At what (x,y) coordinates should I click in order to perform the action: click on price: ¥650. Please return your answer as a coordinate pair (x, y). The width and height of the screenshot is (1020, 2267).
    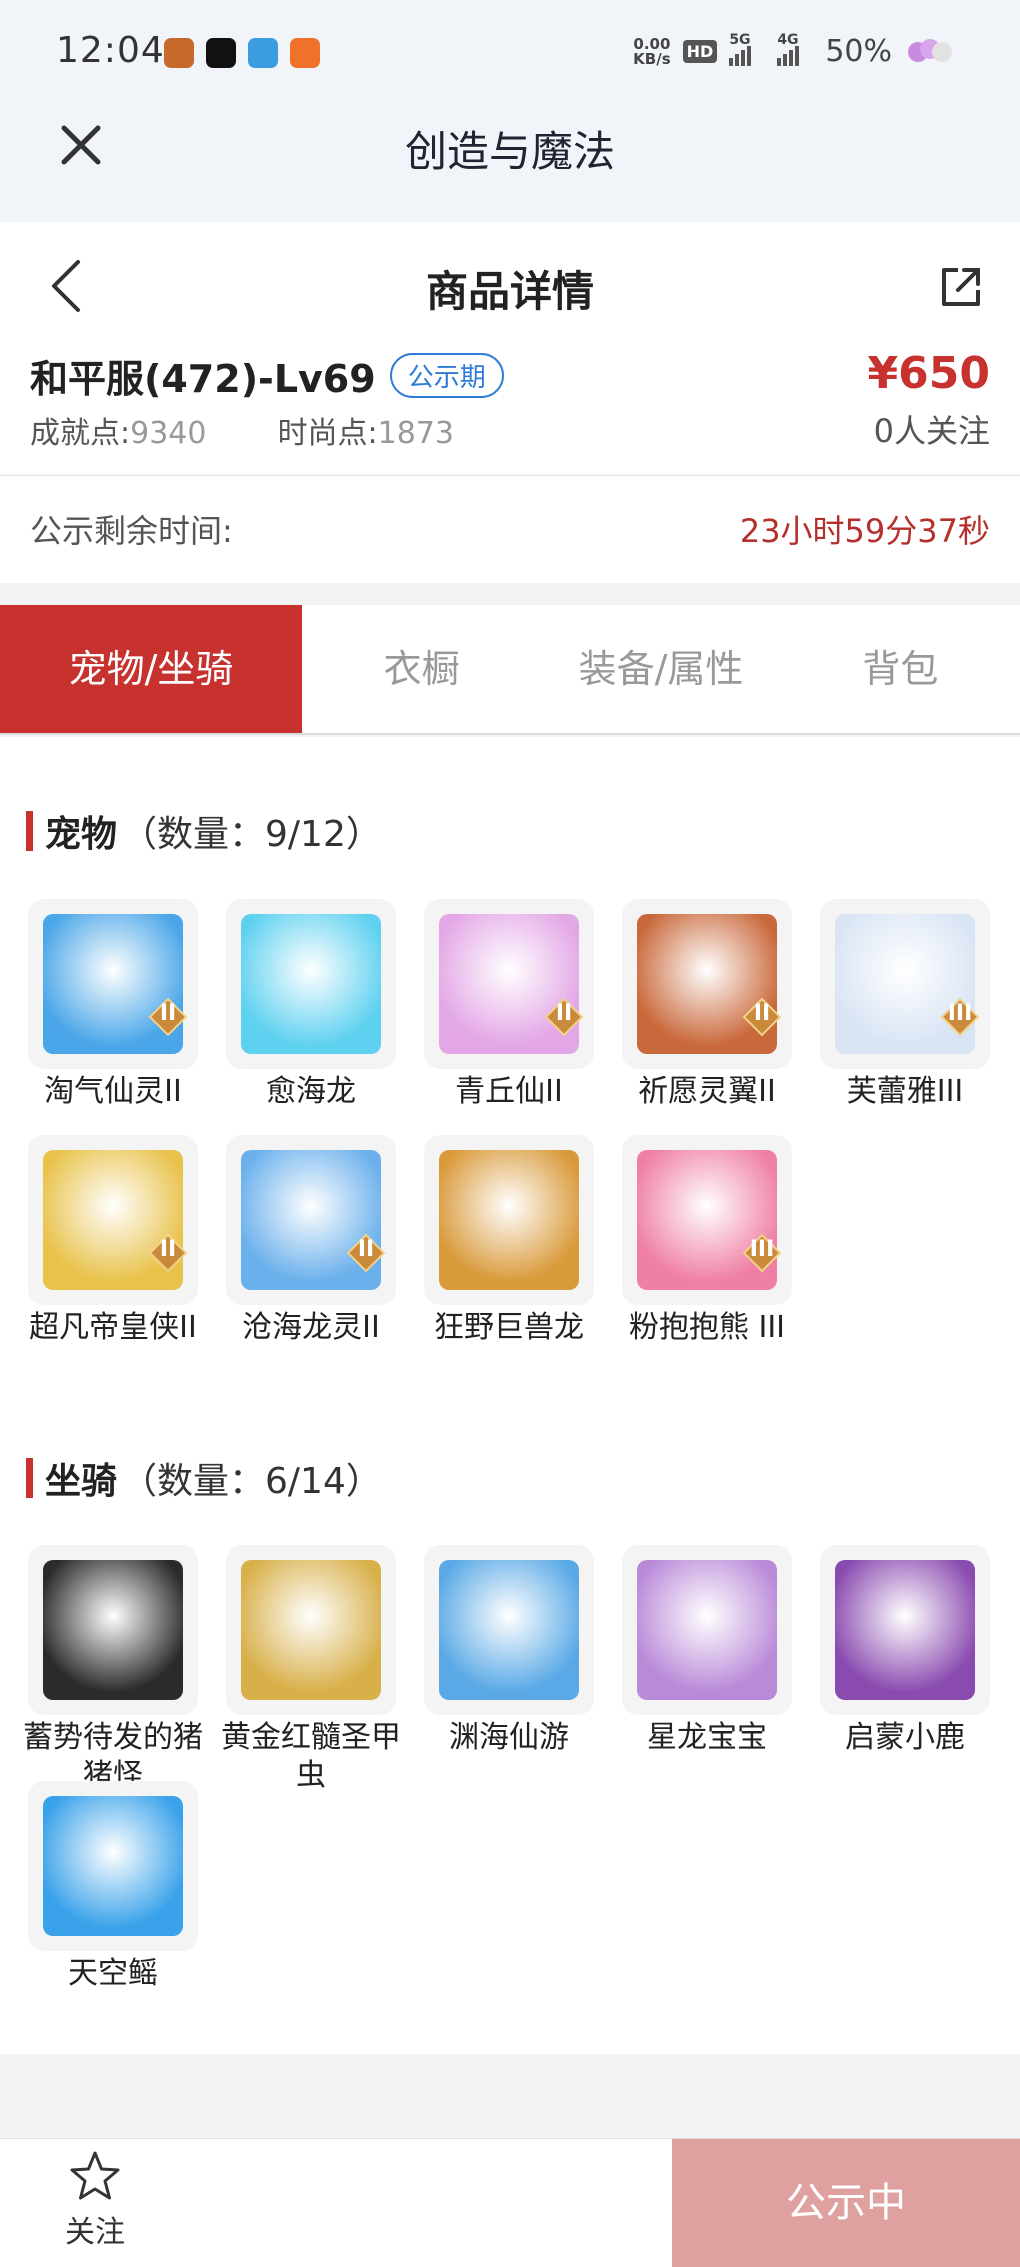
    Looking at the image, I should click on (928, 373).